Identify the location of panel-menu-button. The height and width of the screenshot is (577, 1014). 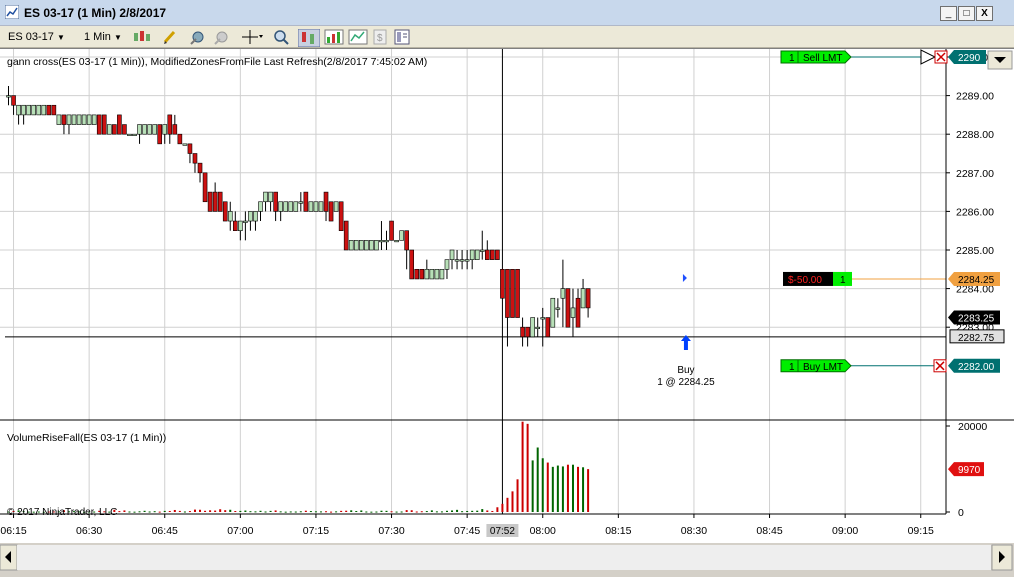
(1000, 60).